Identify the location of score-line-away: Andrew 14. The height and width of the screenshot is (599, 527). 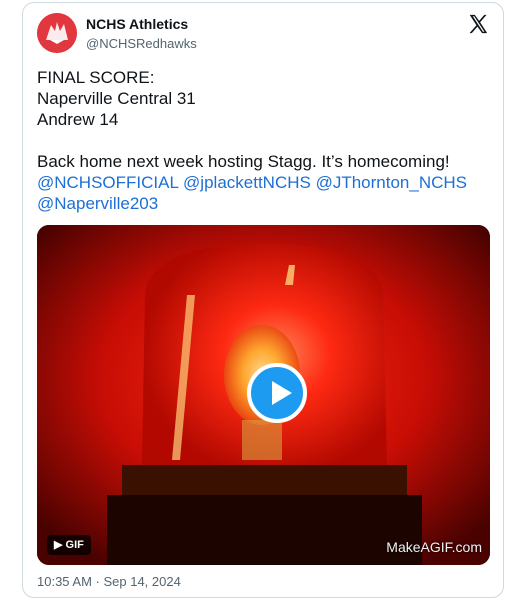
(78, 119).